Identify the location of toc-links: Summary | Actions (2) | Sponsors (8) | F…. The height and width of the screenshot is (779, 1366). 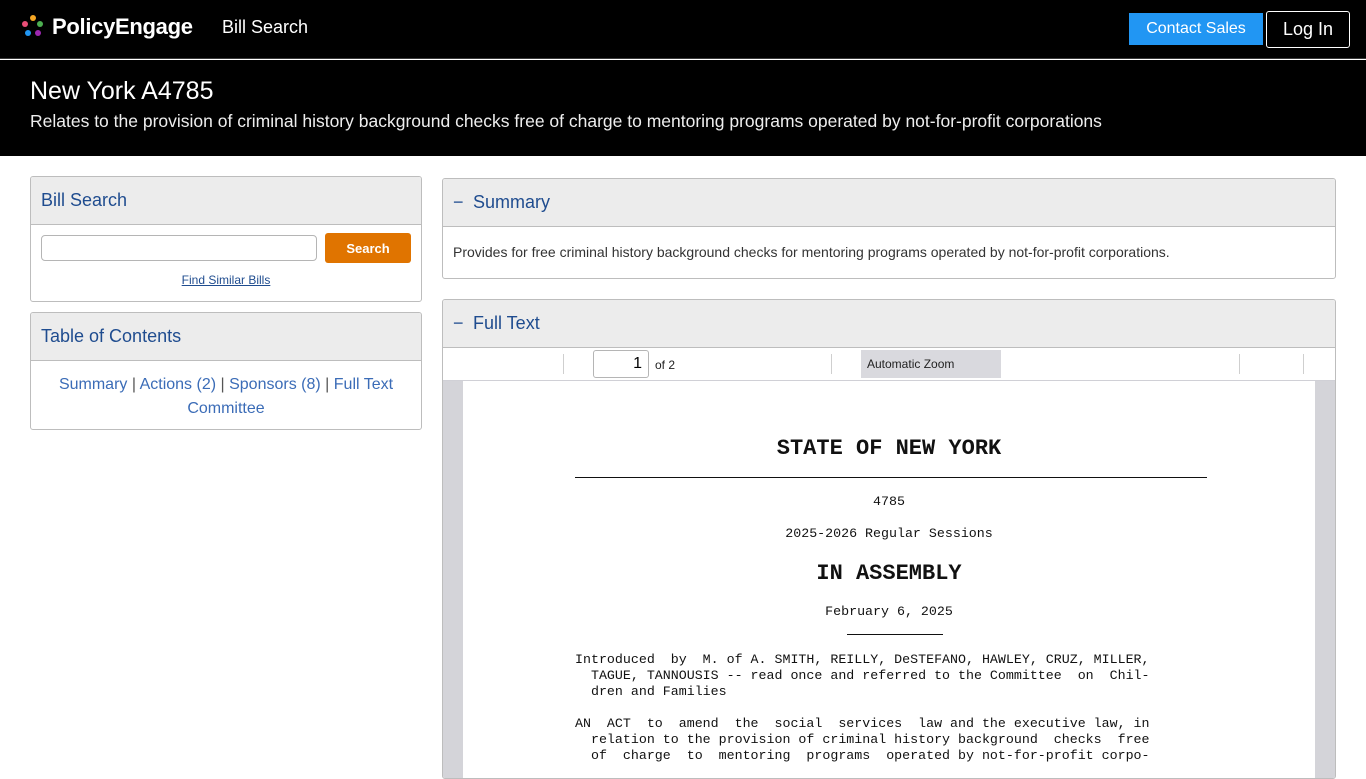
(226, 391).